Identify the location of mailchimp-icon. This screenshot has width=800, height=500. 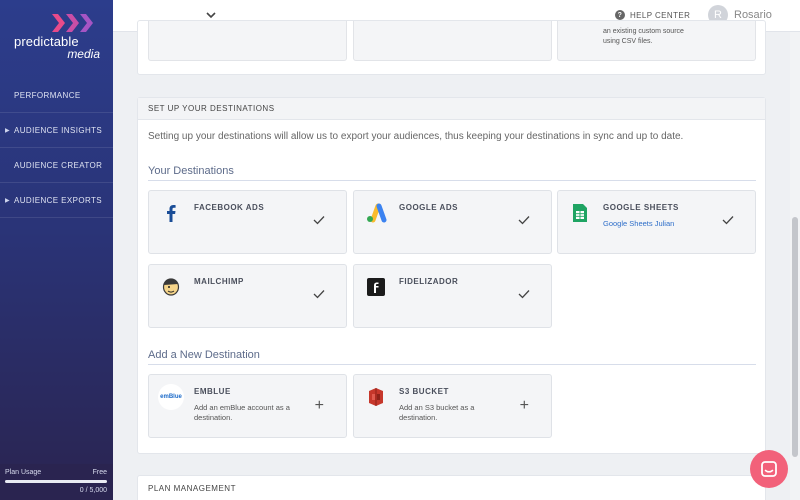
(171, 287).